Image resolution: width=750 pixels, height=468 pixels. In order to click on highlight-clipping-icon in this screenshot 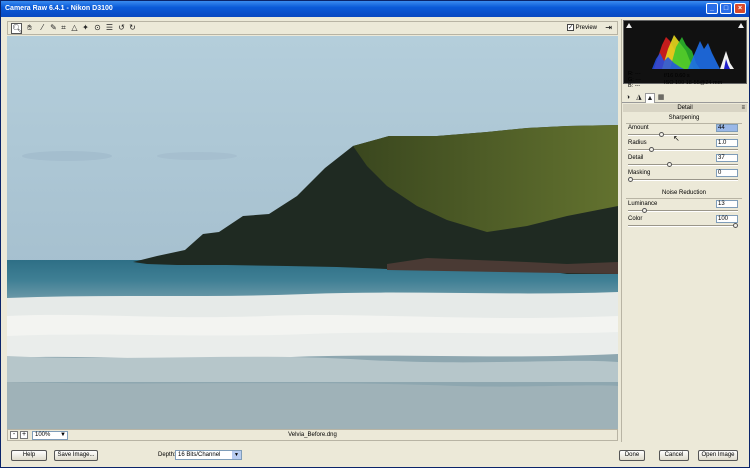, I will do `click(741, 25)`.